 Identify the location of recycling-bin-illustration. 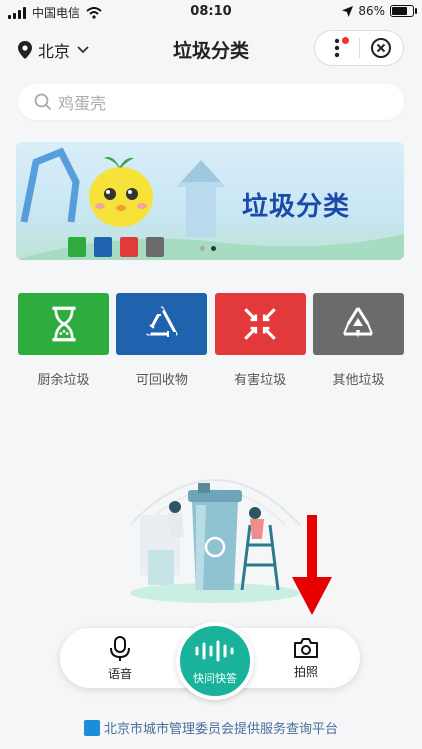
(215, 541).